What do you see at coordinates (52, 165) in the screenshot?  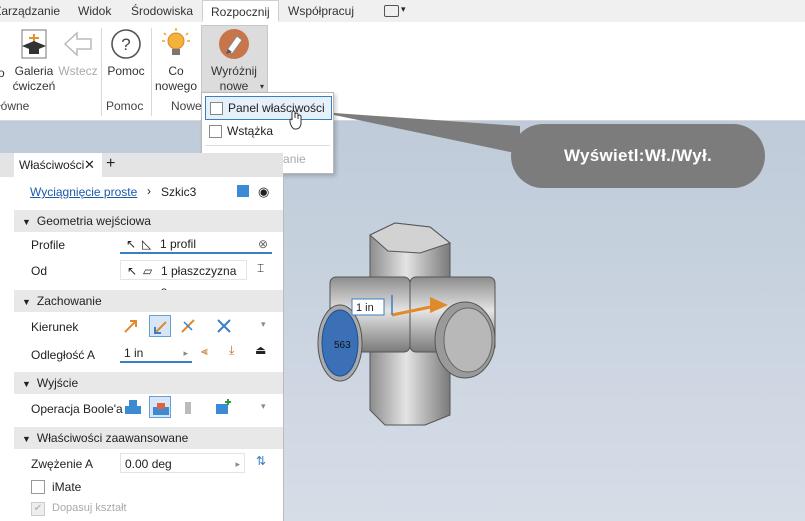 I see `properties-tab-label: Właściwości` at bounding box center [52, 165].